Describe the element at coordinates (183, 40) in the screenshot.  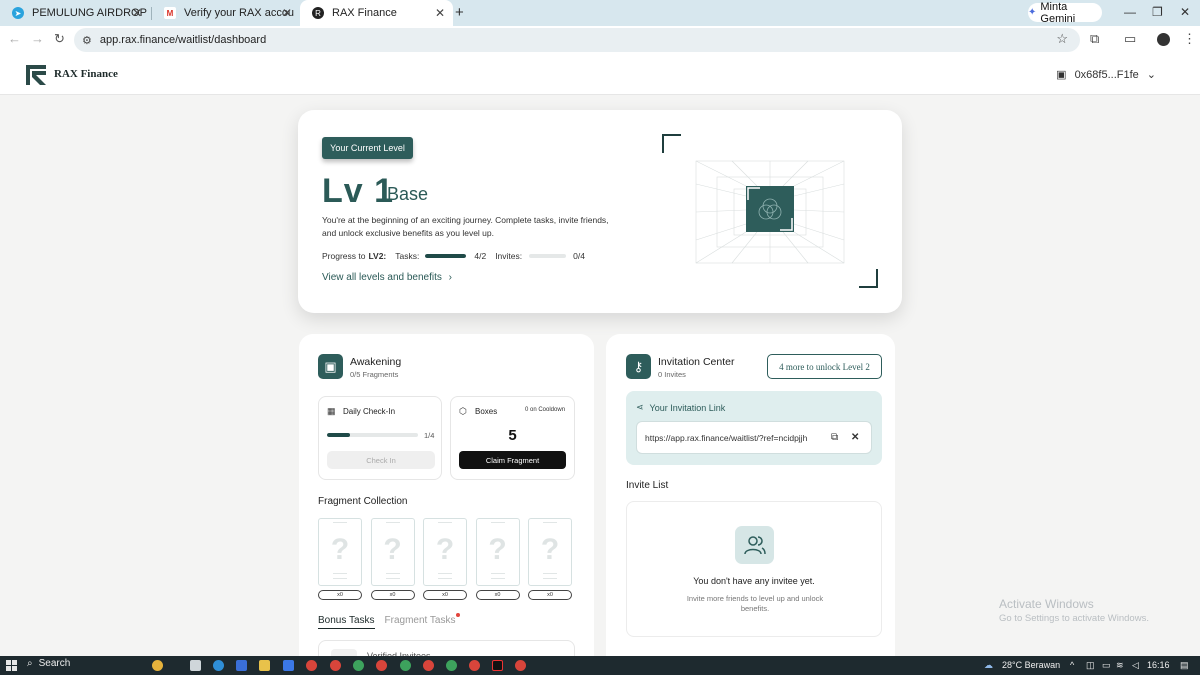
I see `url-text: app.rax.finance/waitlist/dashboard` at that location.